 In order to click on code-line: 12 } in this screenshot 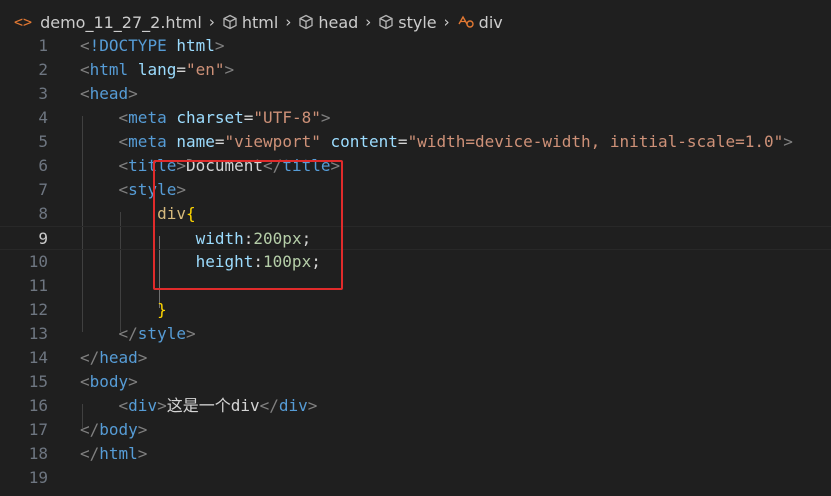, I will do `click(415, 310)`.